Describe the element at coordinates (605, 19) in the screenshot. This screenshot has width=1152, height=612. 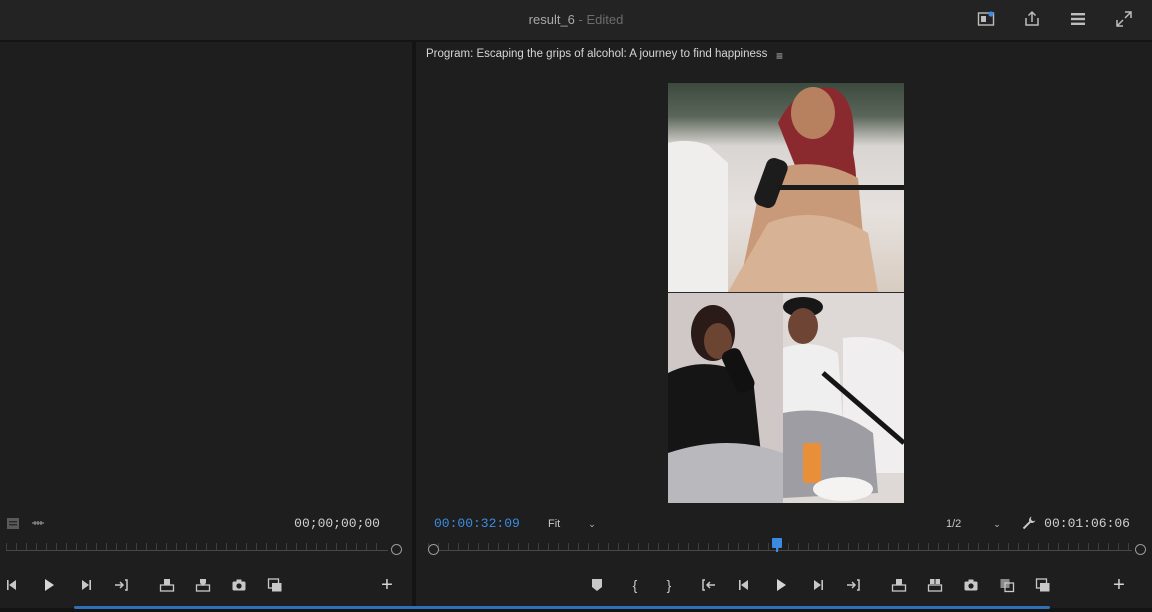
I see `project-status: Edited` at that location.